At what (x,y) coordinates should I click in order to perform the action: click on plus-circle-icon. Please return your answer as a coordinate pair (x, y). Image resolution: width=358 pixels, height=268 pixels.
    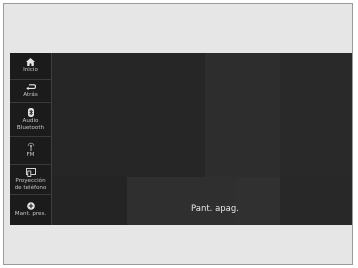
    Looking at the image, I should click on (30, 206).